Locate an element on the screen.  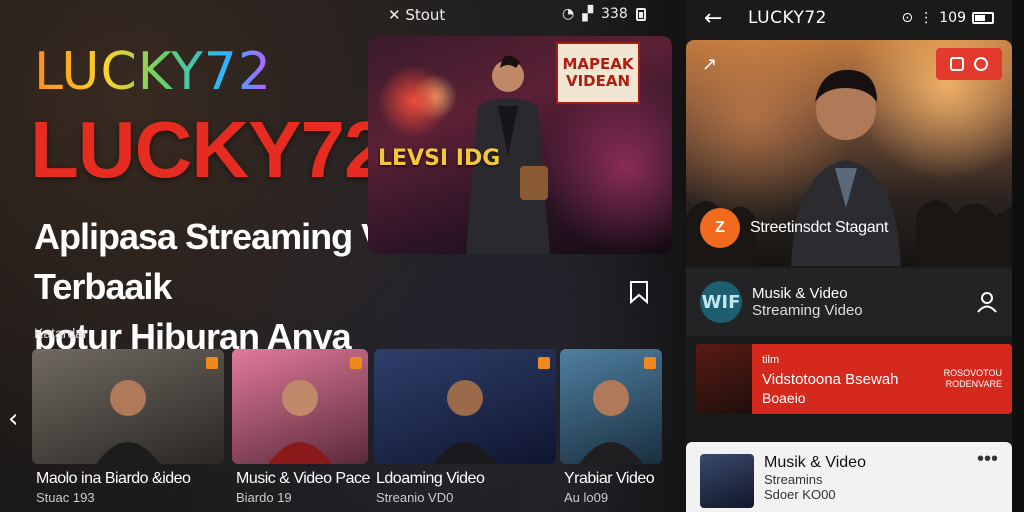
promo-brand-line-2: RODENVARE is located at coordinates (973, 384).